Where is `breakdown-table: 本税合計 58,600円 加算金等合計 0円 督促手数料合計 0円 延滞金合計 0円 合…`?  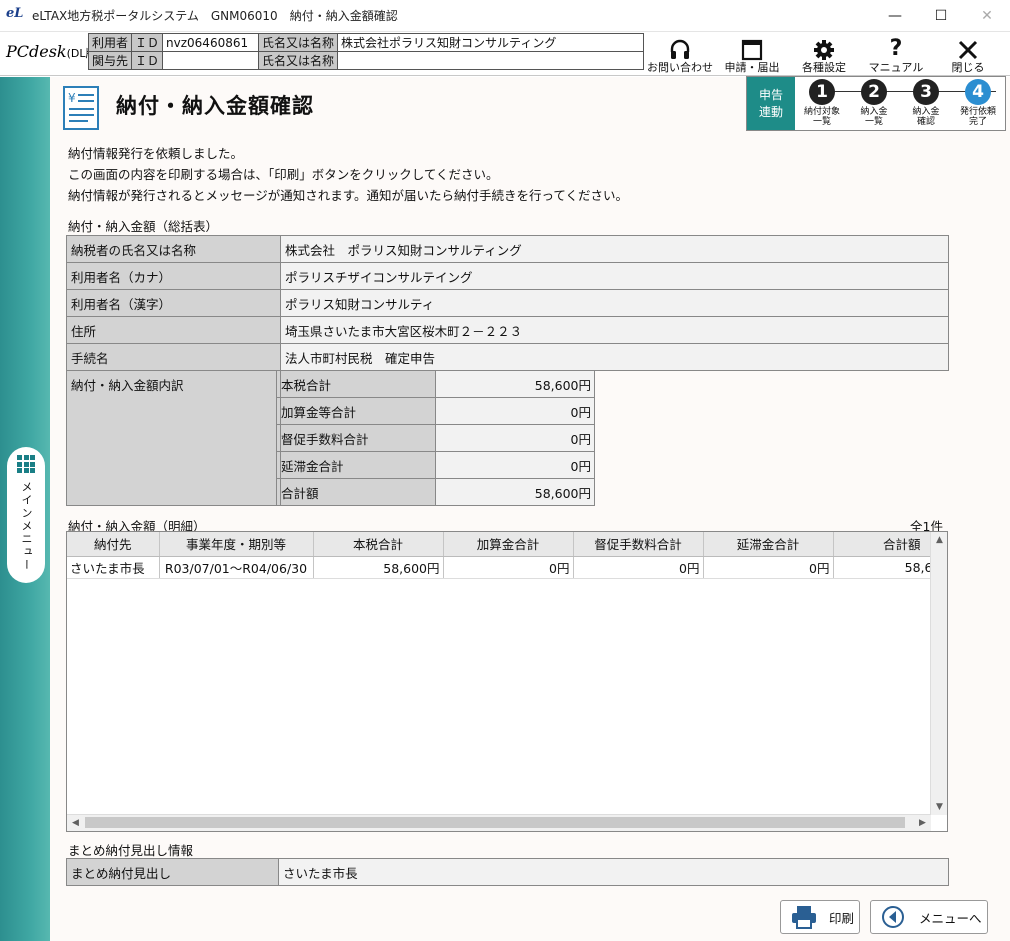 breakdown-table: 本税合計 58,600円 加算金等合計 0円 督促手数料合計 0円 延滞金合計 0円 合… is located at coordinates (435, 438).